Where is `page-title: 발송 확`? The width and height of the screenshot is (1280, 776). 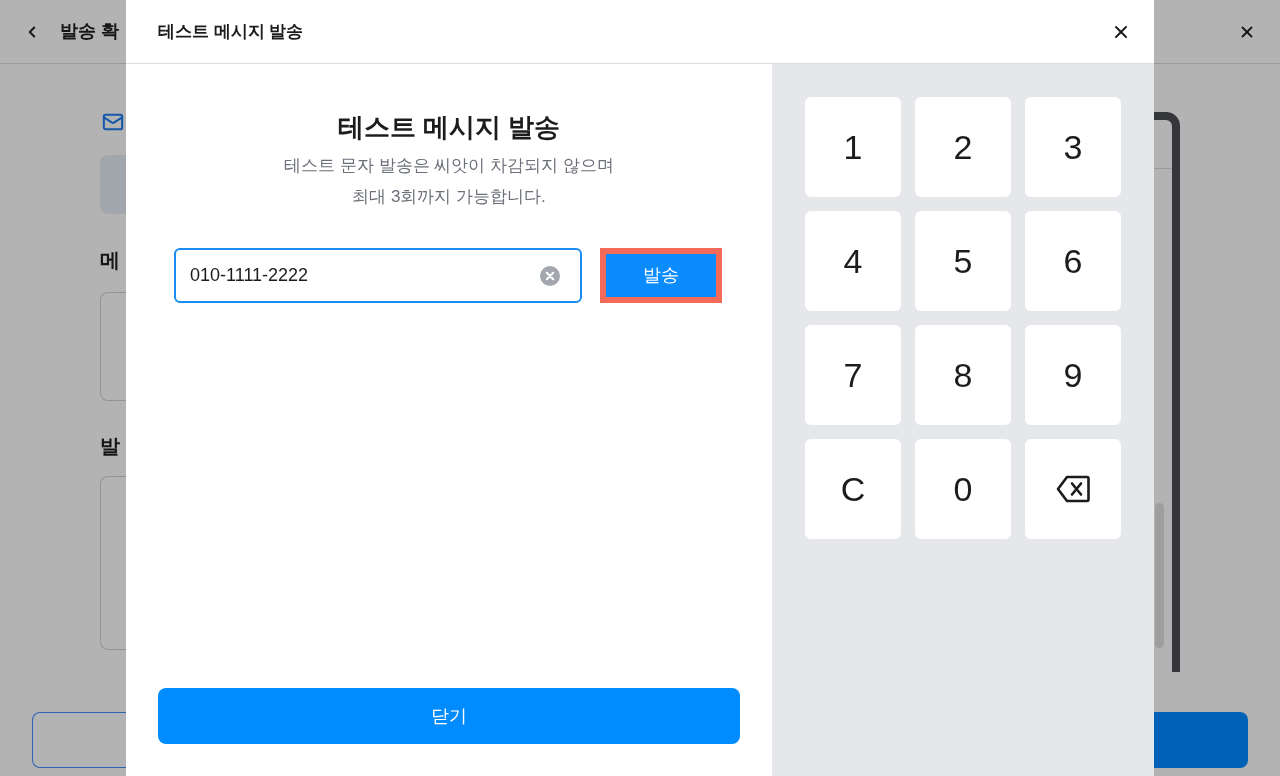 page-title: 발송 확 is located at coordinates (89, 31).